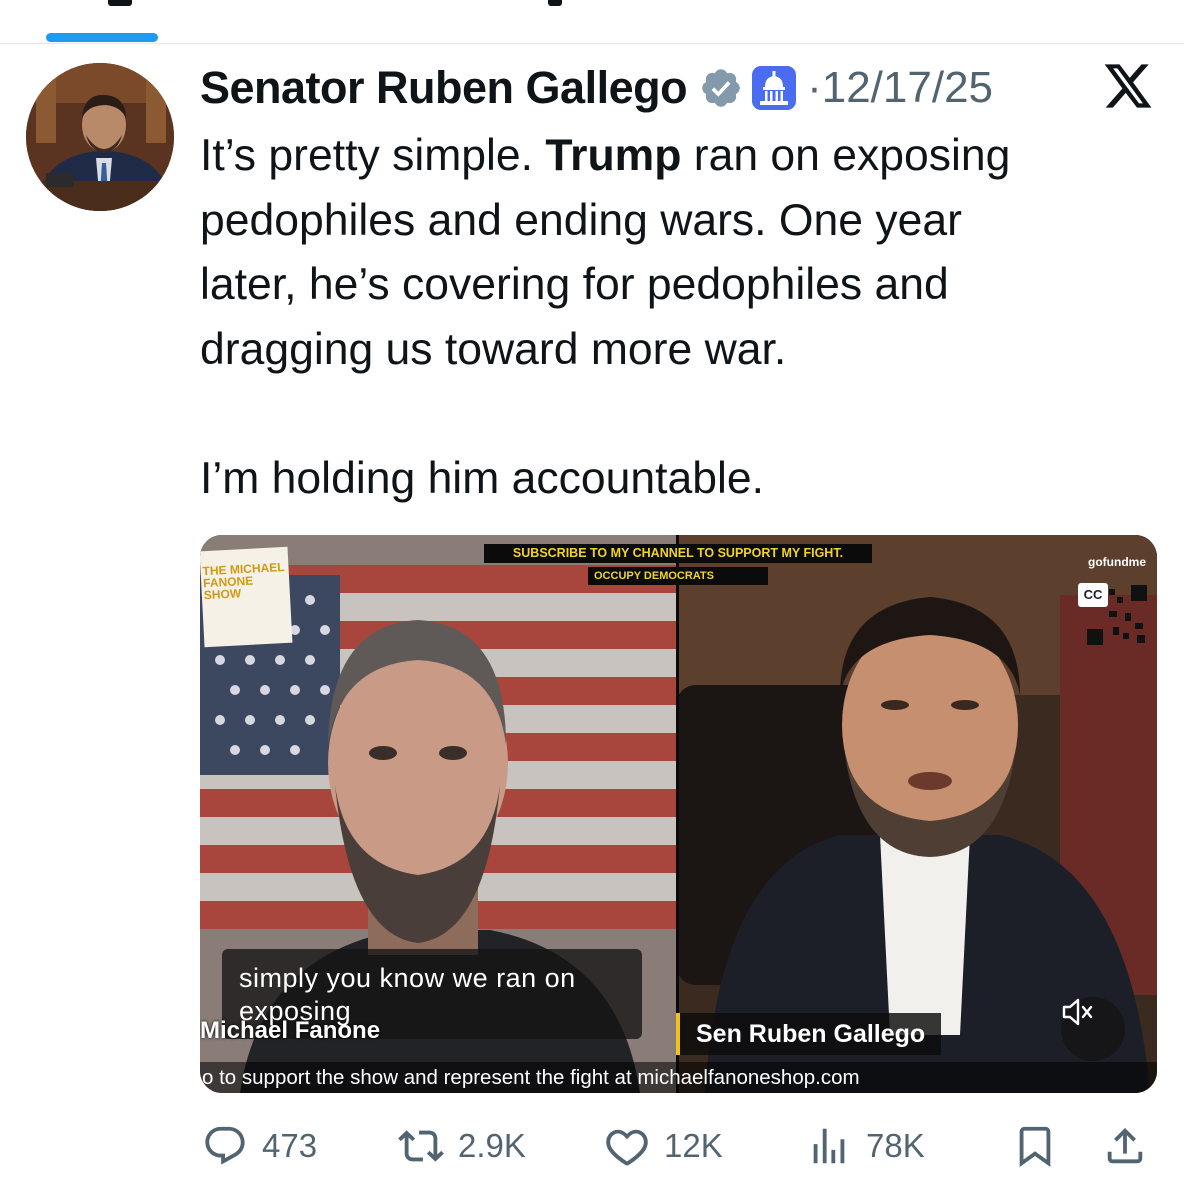  Describe the element at coordinates (444, 88) in the screenshot. I see `author-name: Senator Ruben Gallego` at that location.